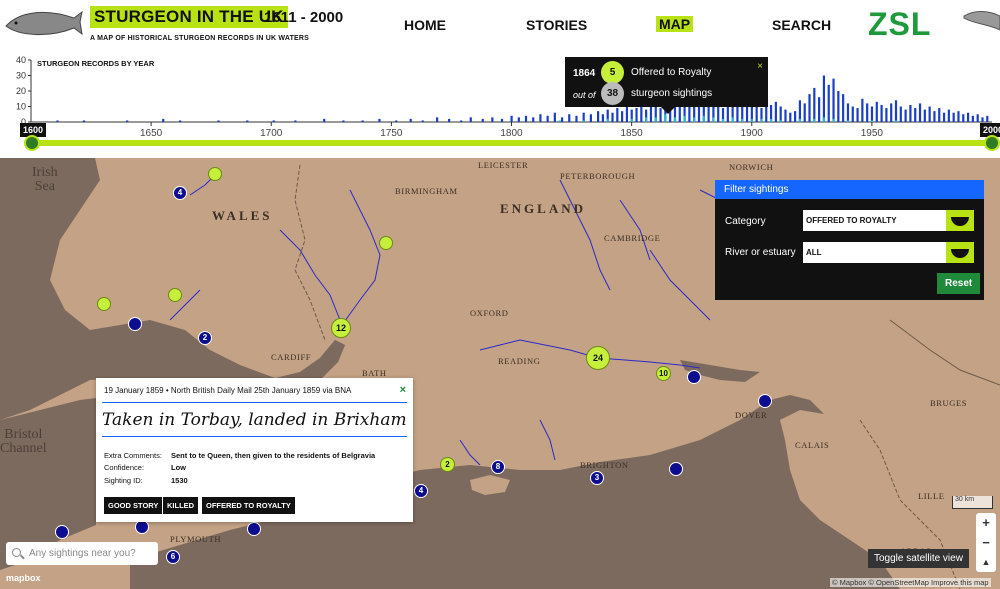 Image resolution: width=1000 pixels, height=589 pixels. What do you see at coordinates (124, 467) in the screenshot?
I see `field-label: Confidence:` at bounding box center [124, 467].